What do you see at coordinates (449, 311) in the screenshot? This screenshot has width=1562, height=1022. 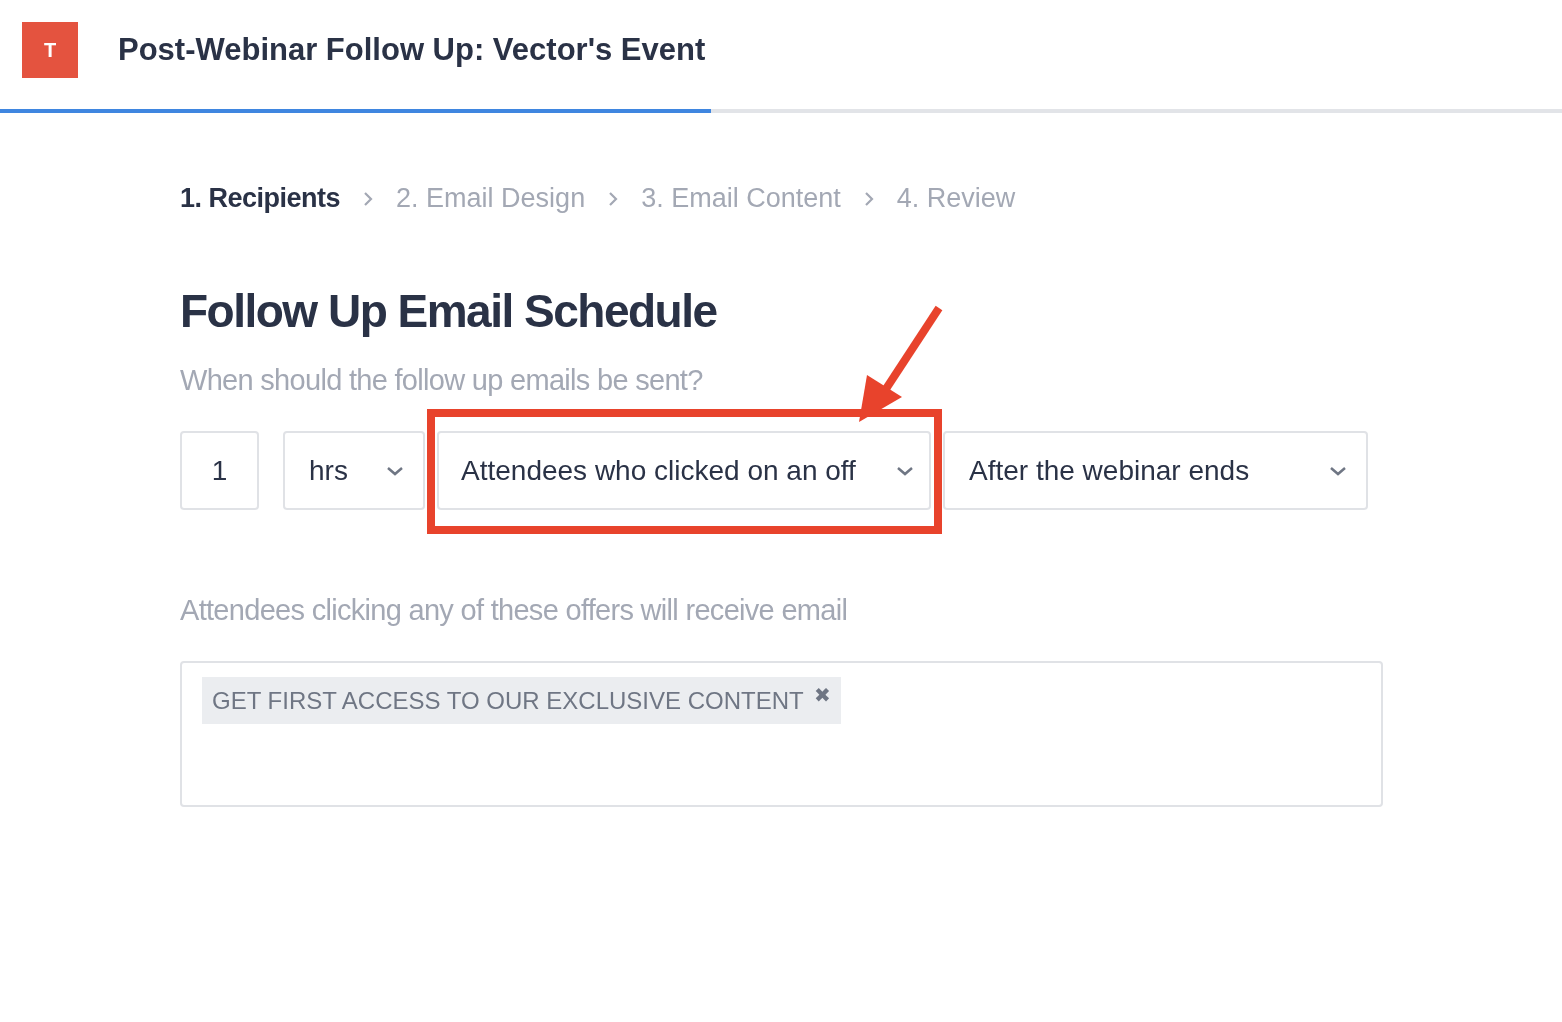 I see `section-heading: Follow Up Email Schedule` at bounding box center [449, 311].